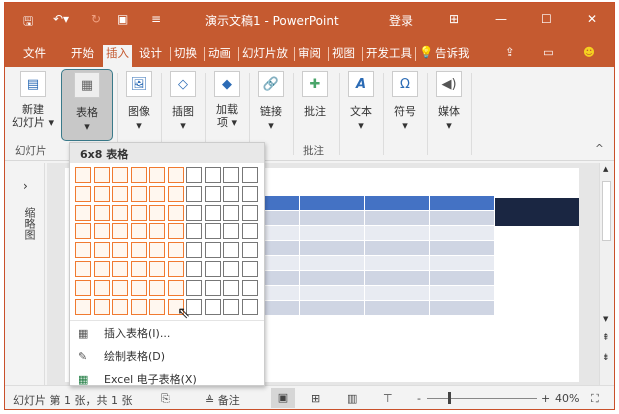 This screenshot has height=414, width=619. What do you see at coordinates (606, 358) in the screenshot?
I see `next-slide-icon: ⇟` at bounding box center [606, 358].